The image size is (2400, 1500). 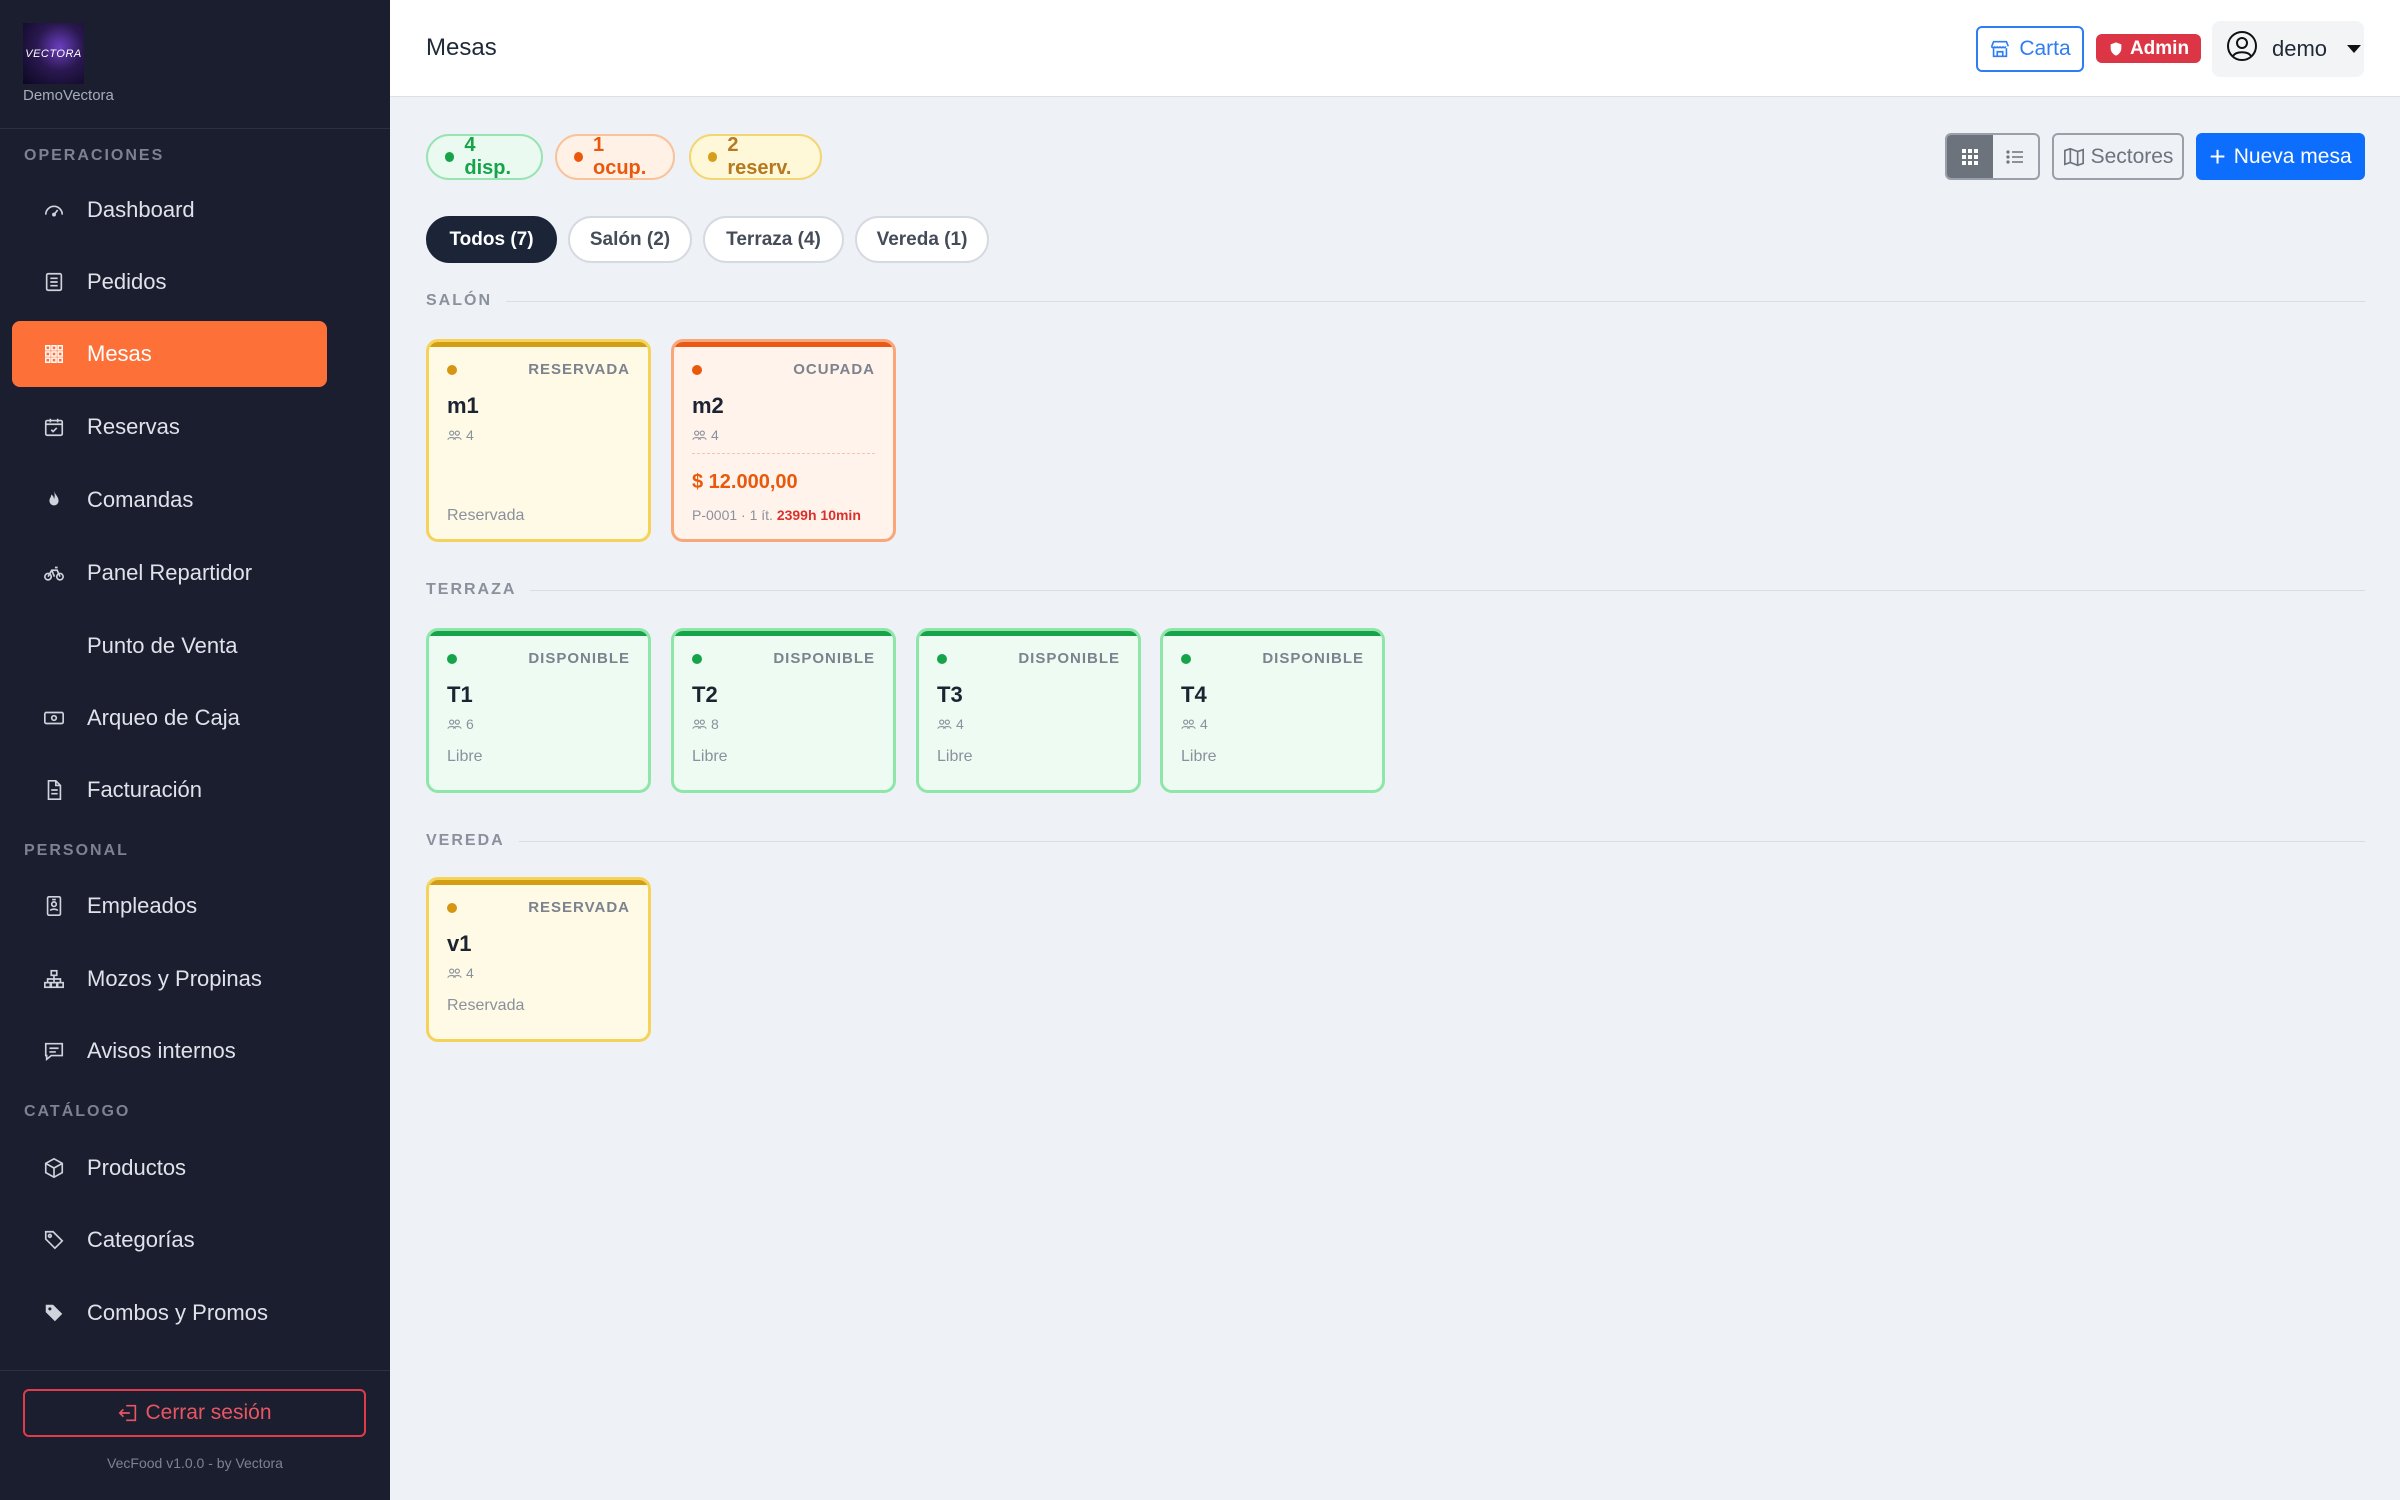 I want to click on document-icon, so click(x=54, y=790).